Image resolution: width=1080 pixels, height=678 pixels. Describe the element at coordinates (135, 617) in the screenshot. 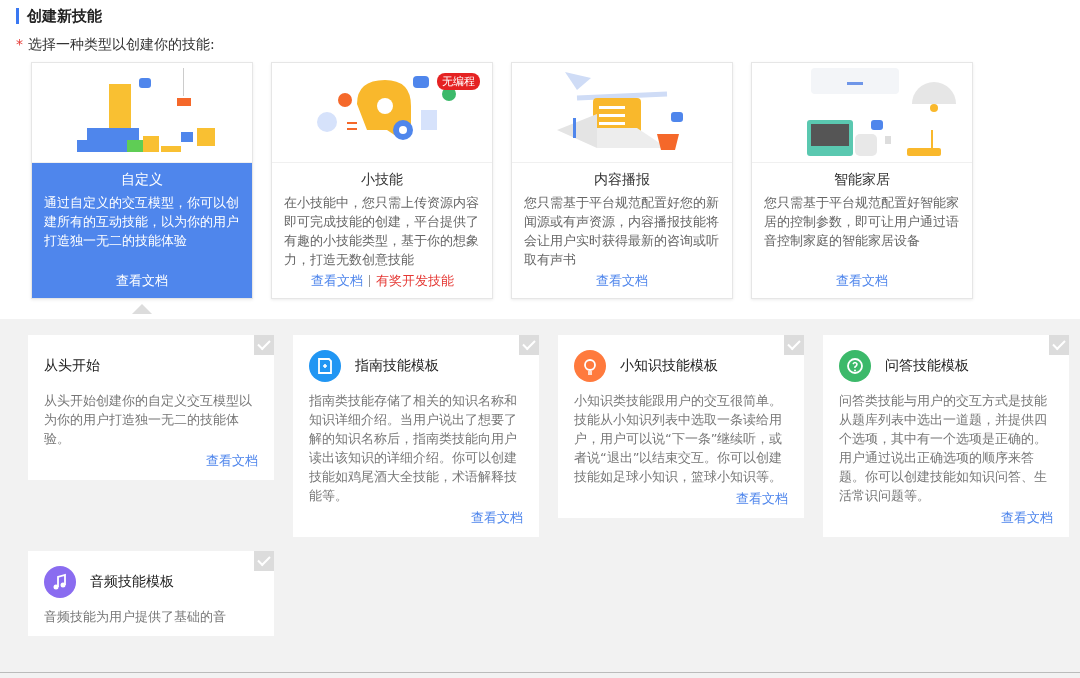

I see `template-description: 音频技能为用户提供了基础的音` at that location.